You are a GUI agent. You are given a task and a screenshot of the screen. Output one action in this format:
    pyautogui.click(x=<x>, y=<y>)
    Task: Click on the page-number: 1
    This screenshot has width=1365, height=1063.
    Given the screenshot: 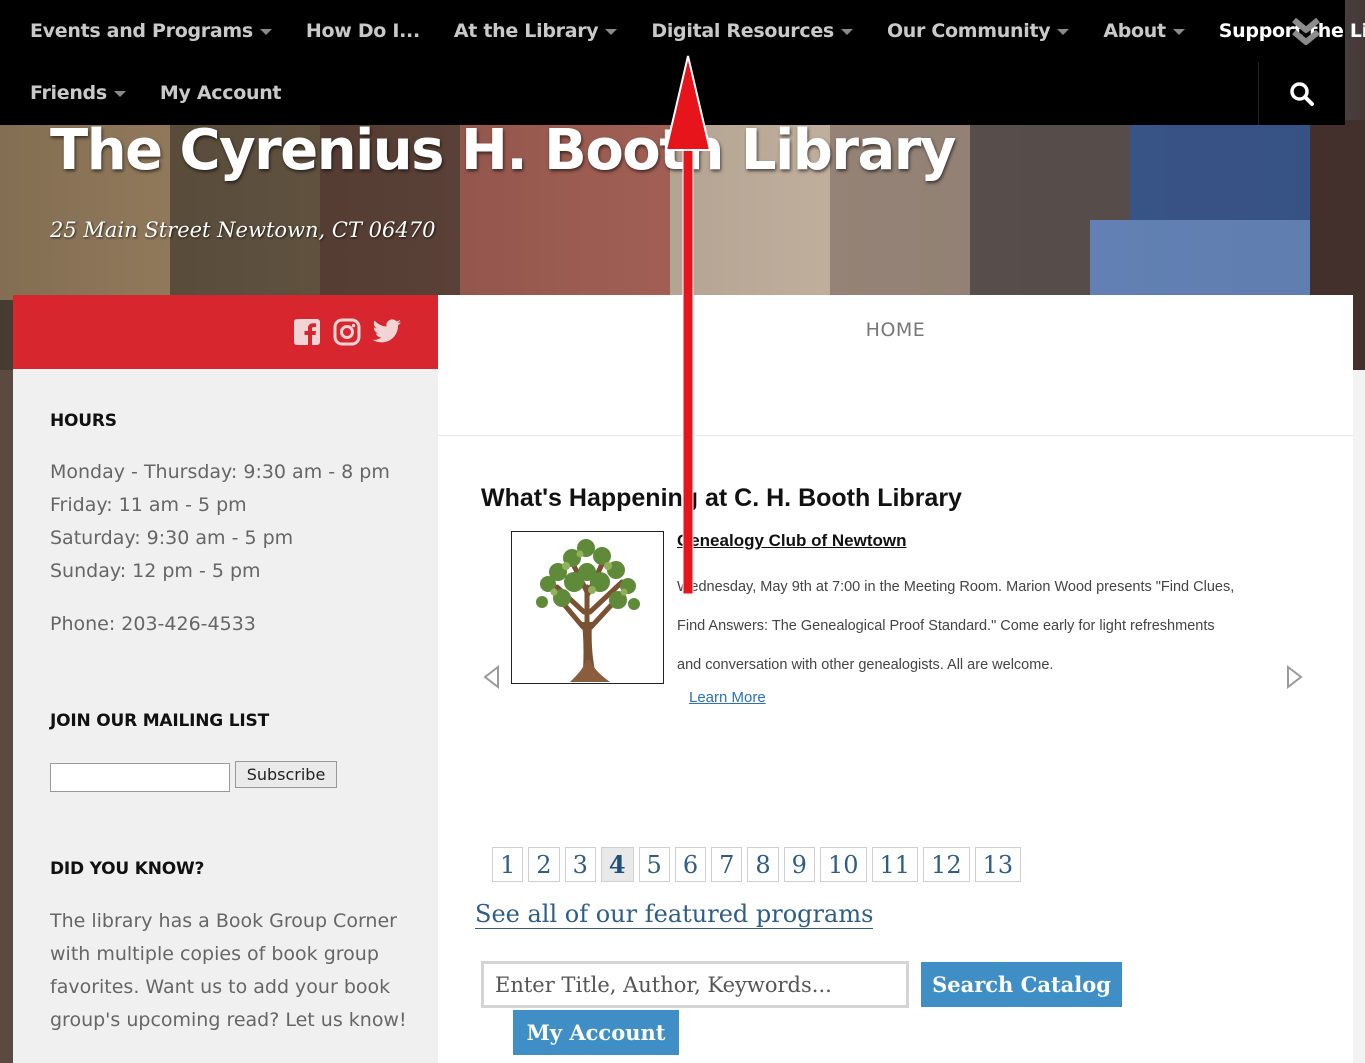 What is the action you would take?
    pyautogui.click(x=508, y=864)
    